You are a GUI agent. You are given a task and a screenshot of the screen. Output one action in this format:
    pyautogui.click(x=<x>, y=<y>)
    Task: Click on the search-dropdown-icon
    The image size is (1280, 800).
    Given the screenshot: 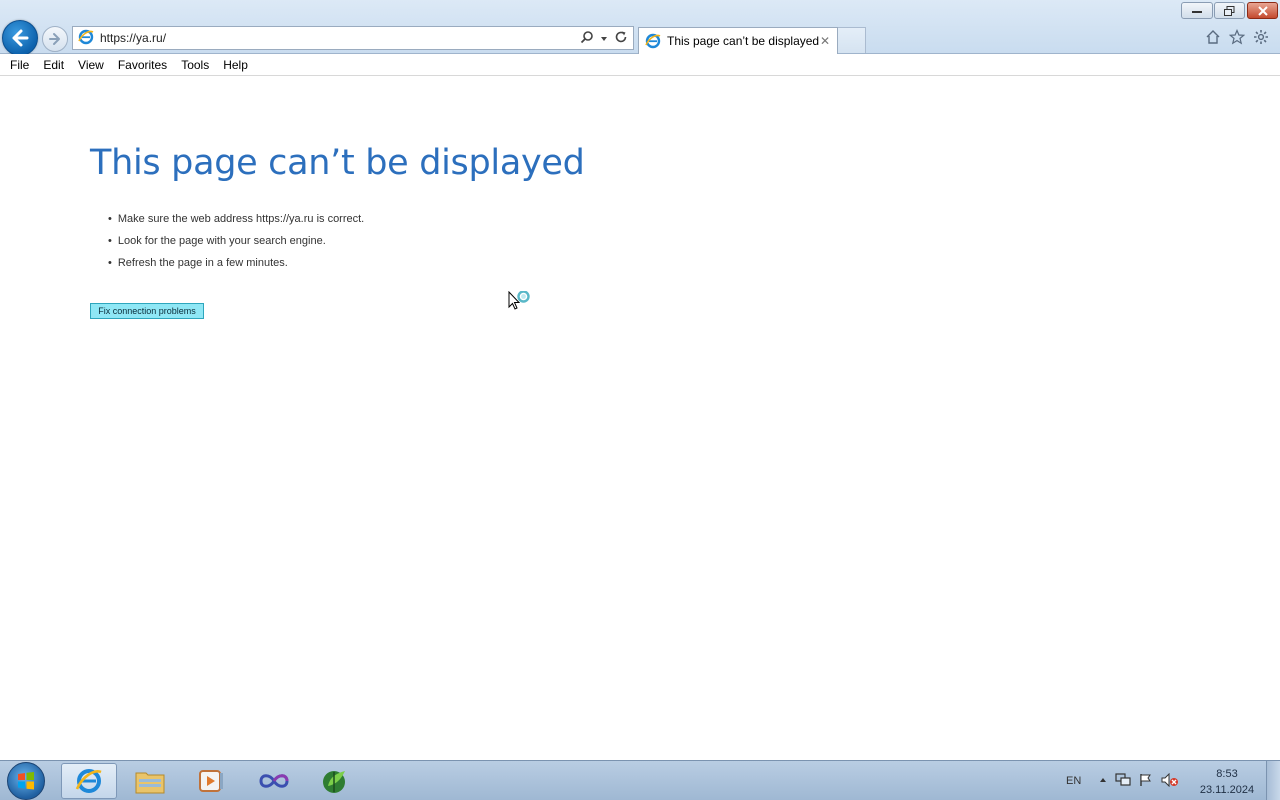 What is the action you would take?
    pyautogui.click(x=604, y=38)
    